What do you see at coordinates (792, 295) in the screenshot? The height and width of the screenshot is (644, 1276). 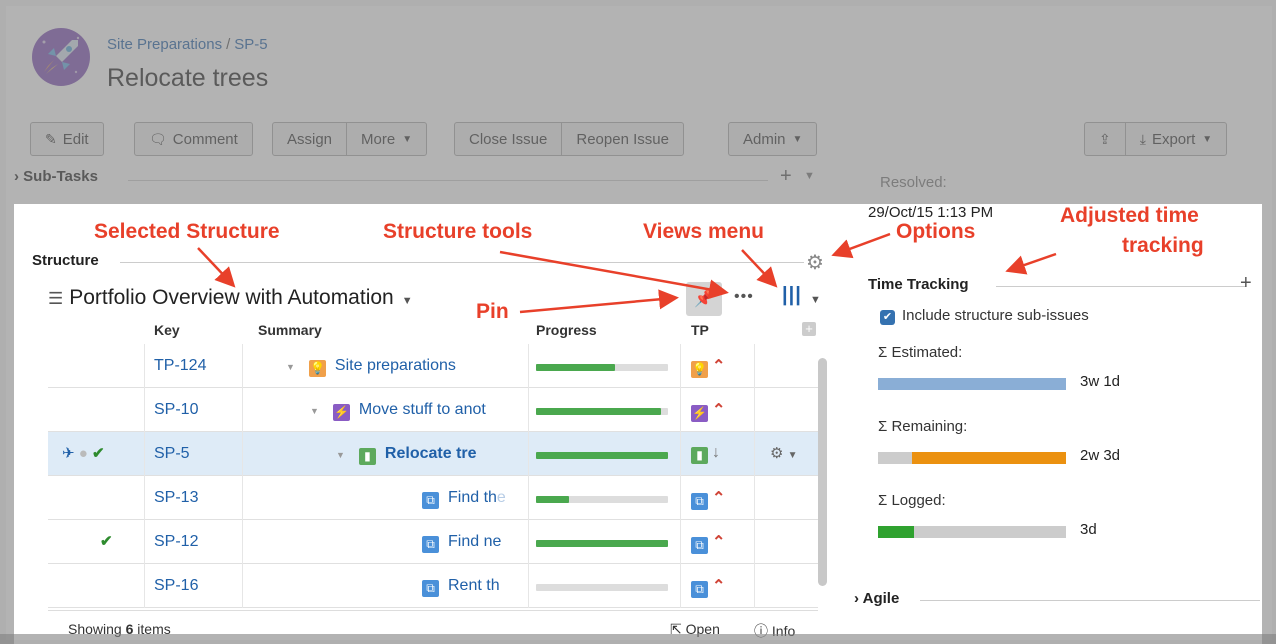 I see `columns-icon: |||` at bounding box center [792, 295].